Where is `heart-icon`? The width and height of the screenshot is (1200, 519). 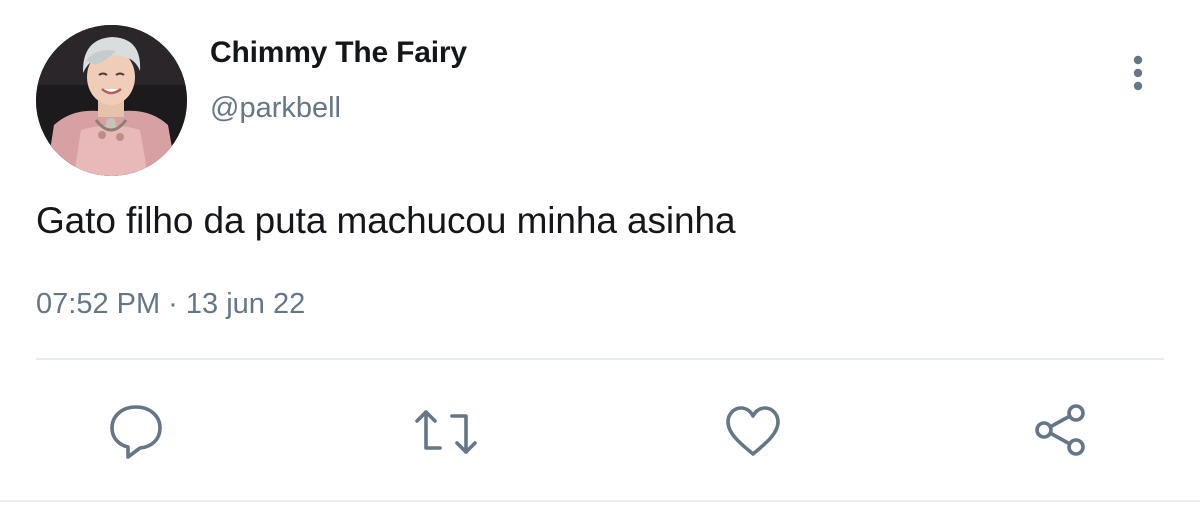
heart-icon is located at coordinates (753, 431).